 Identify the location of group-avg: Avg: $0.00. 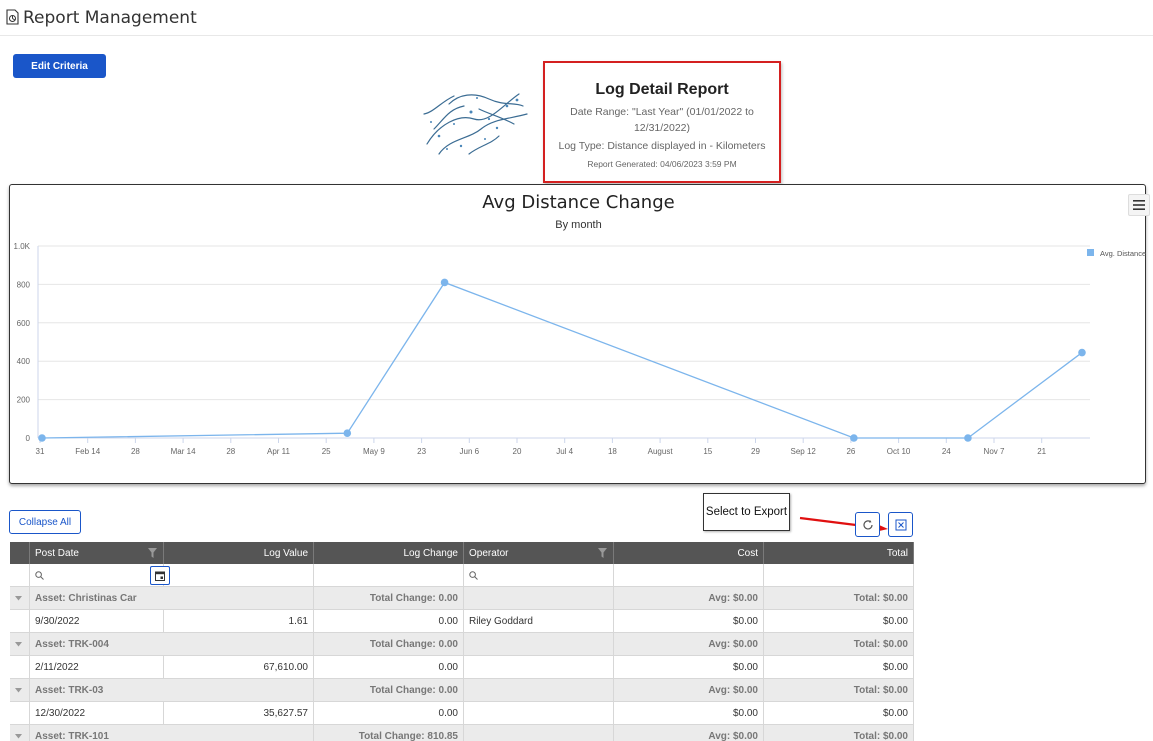
(689, 598).